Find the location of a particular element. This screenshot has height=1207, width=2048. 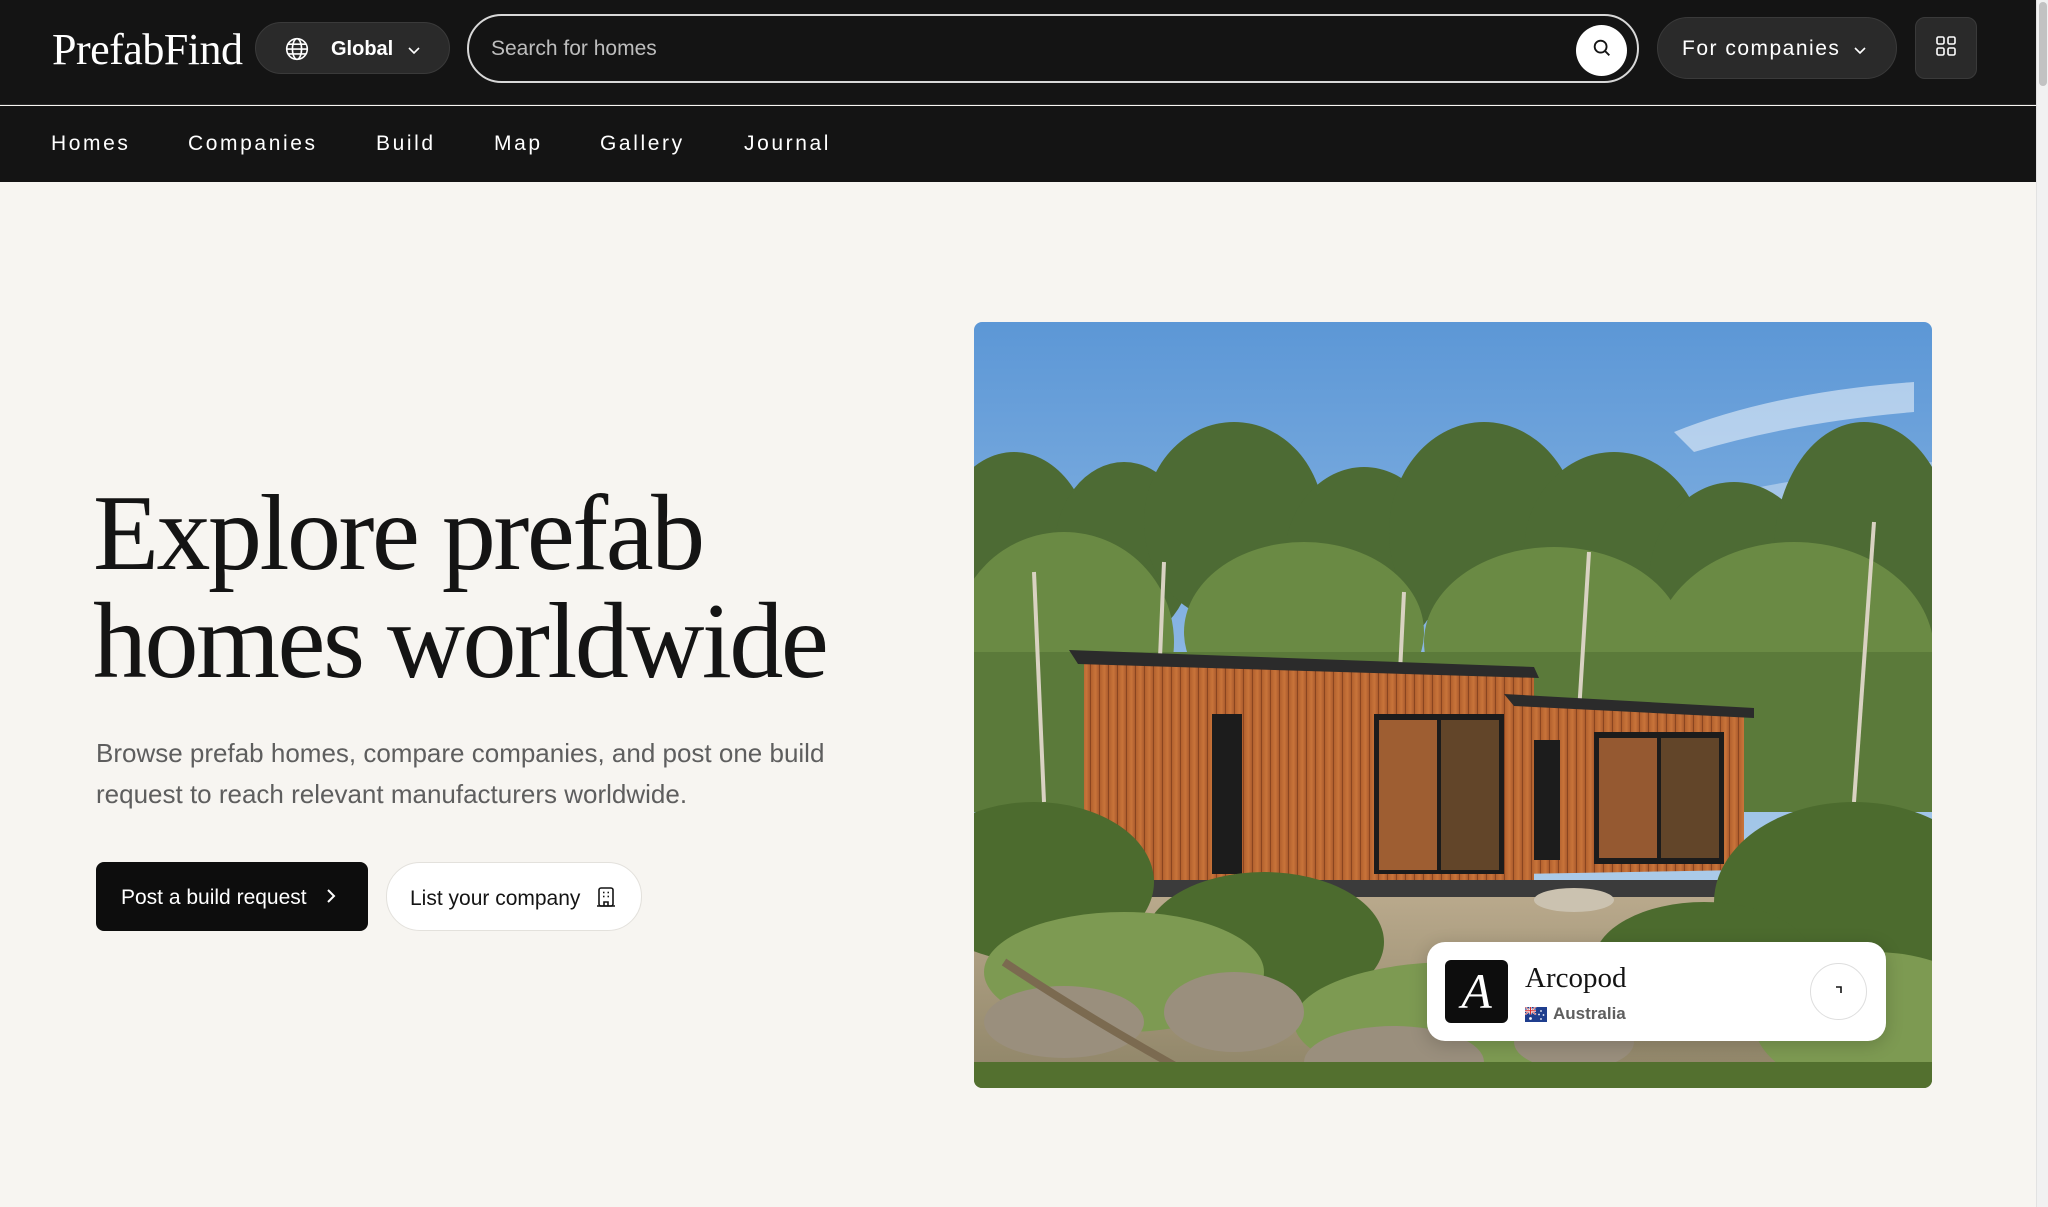

company-country-name: Australia is located at coordinates (1589, 1013).